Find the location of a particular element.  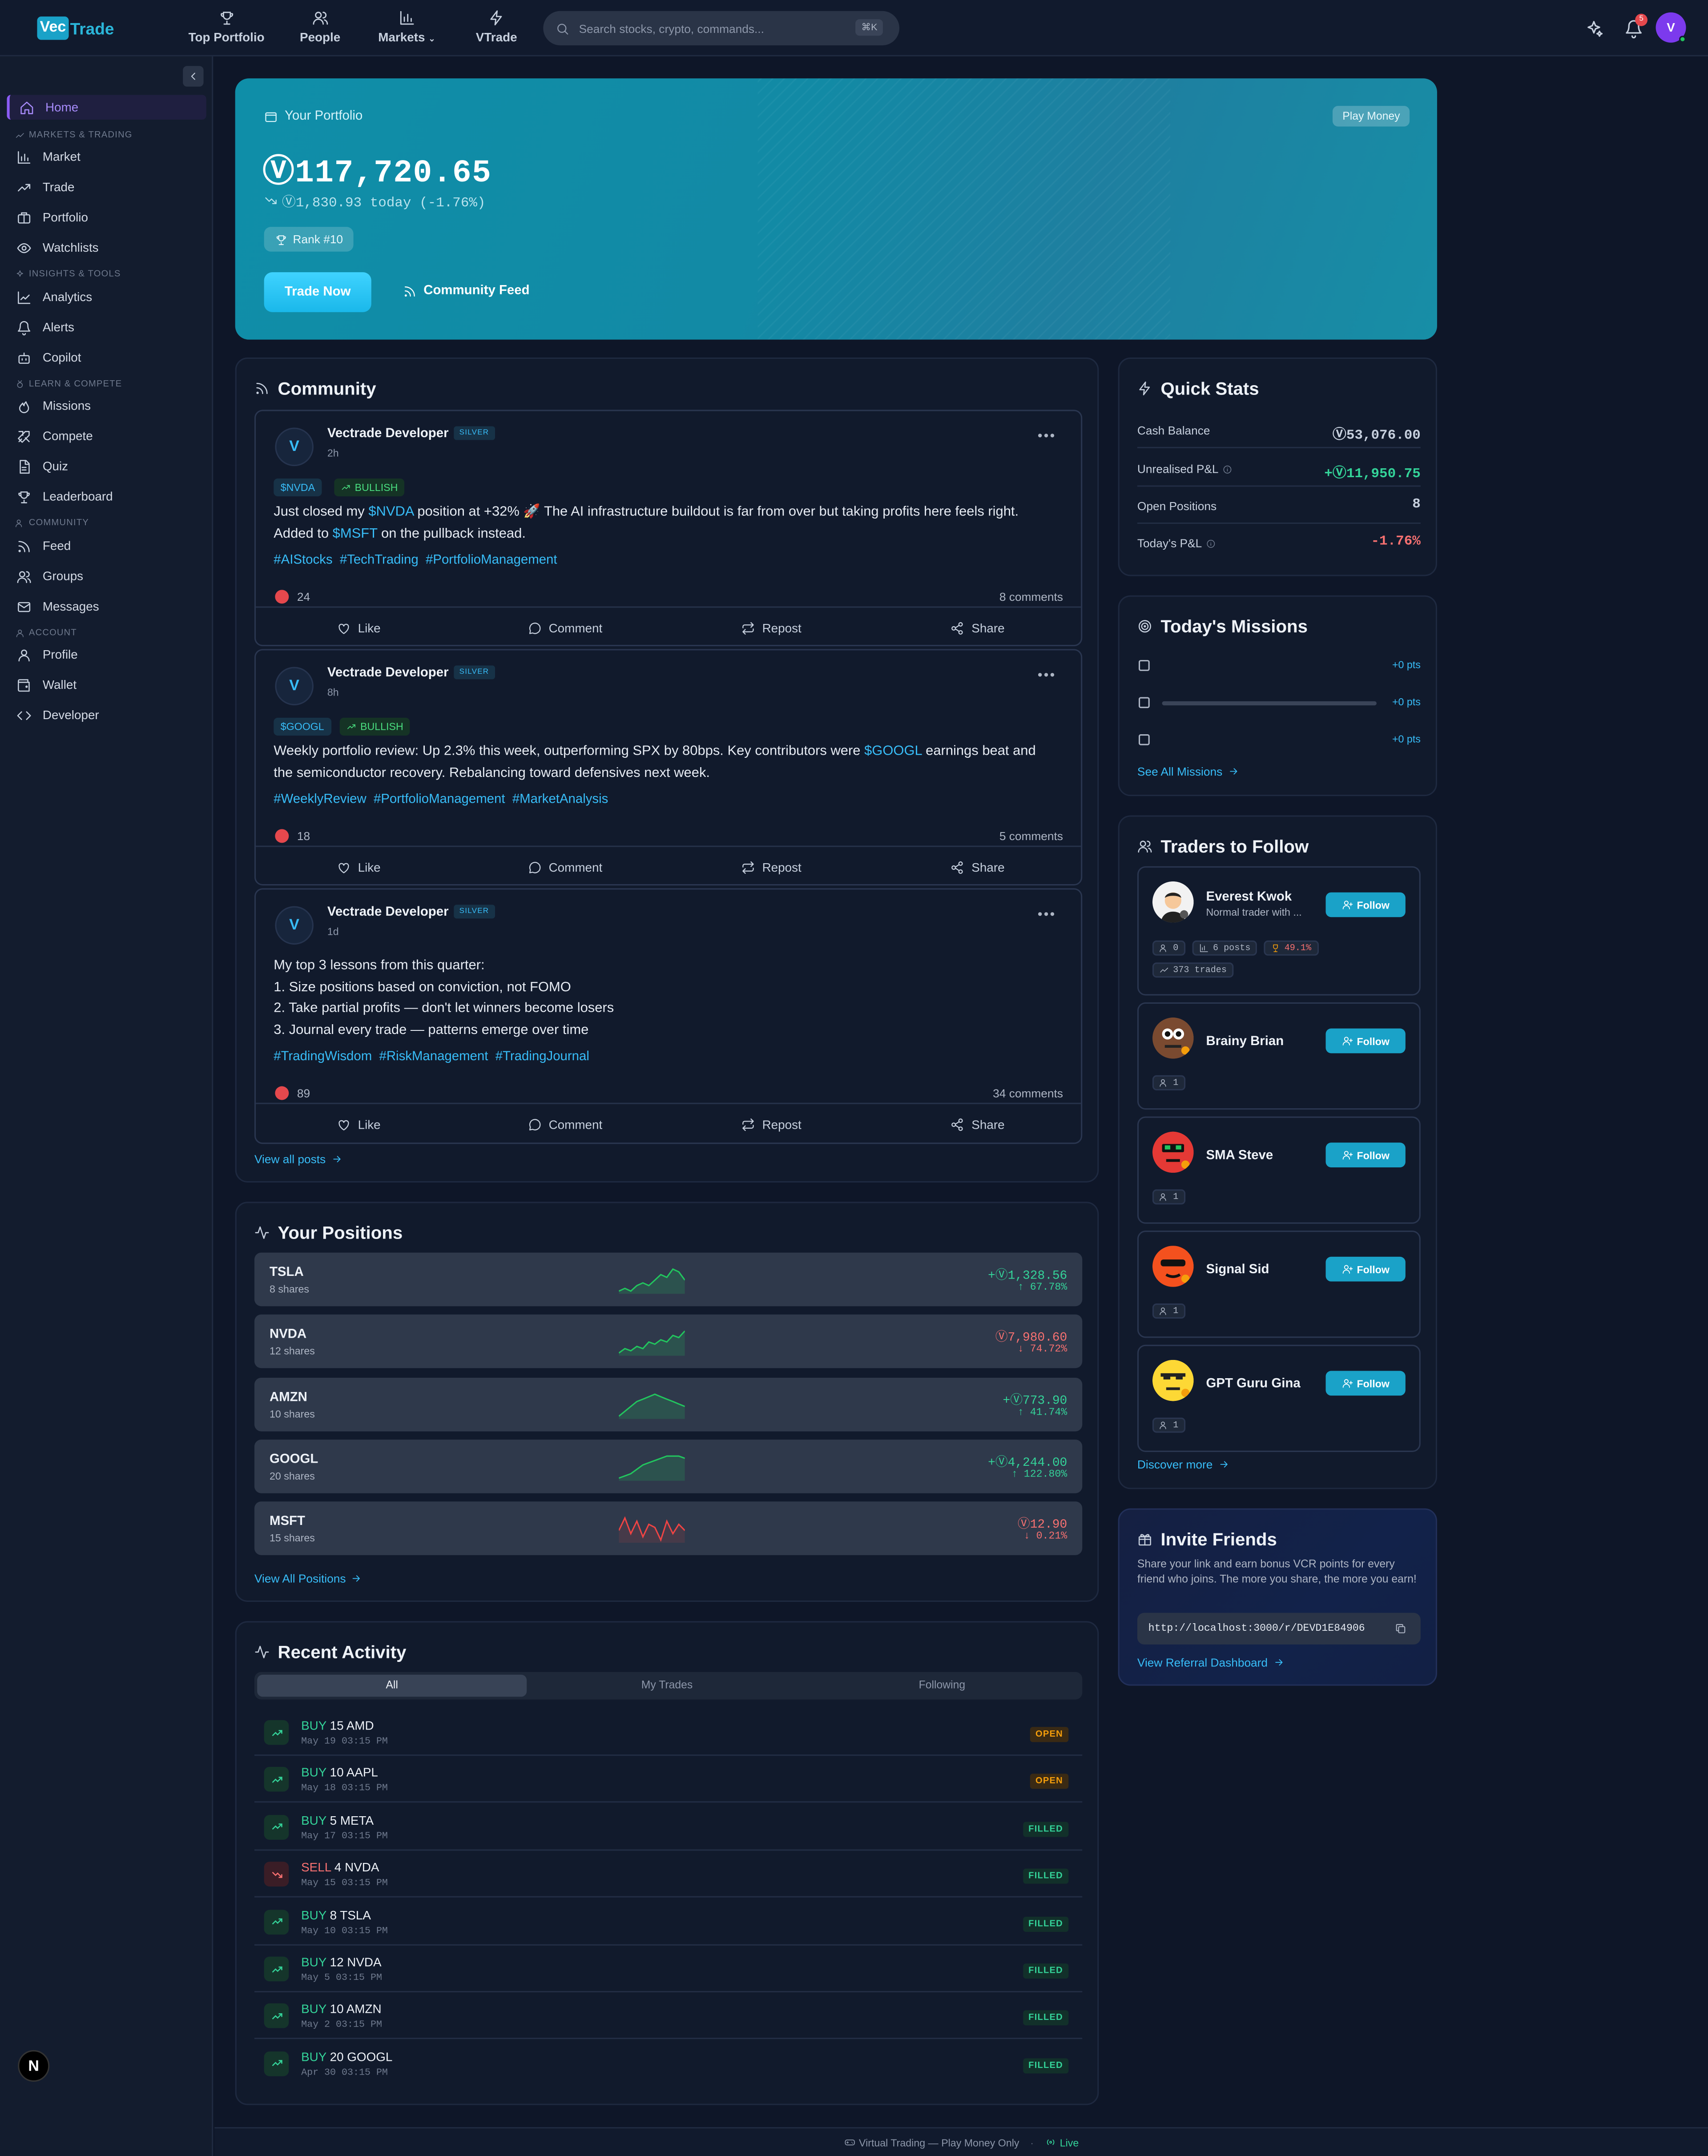

post-comment-count: 8 comments is located at coordinates (1031, 597).